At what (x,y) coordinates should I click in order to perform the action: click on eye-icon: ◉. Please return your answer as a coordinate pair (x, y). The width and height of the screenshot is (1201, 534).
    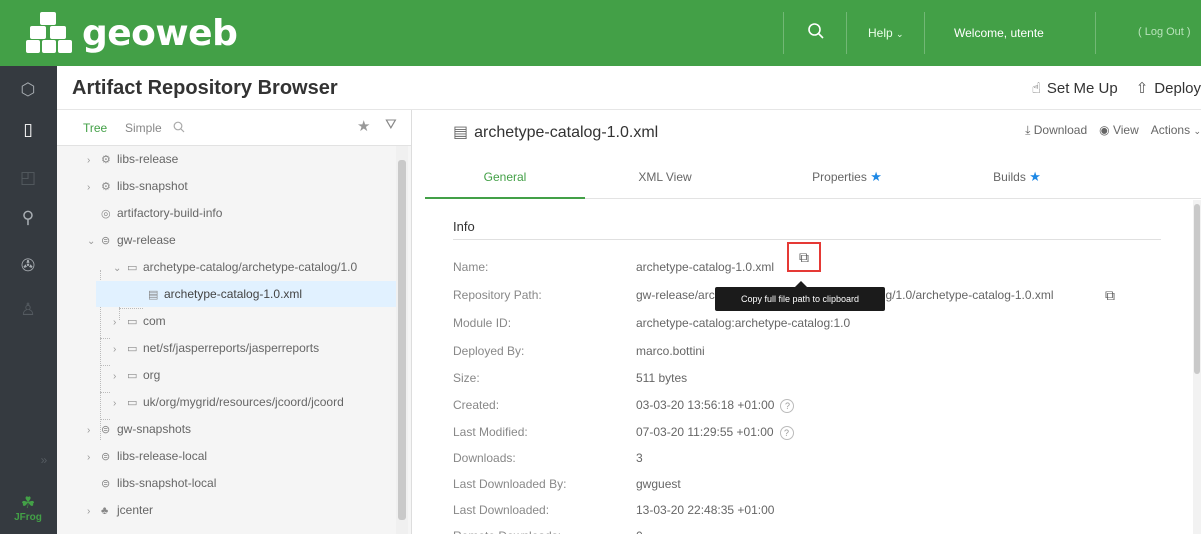
    Looking at the image, I should click on (1104, 130).